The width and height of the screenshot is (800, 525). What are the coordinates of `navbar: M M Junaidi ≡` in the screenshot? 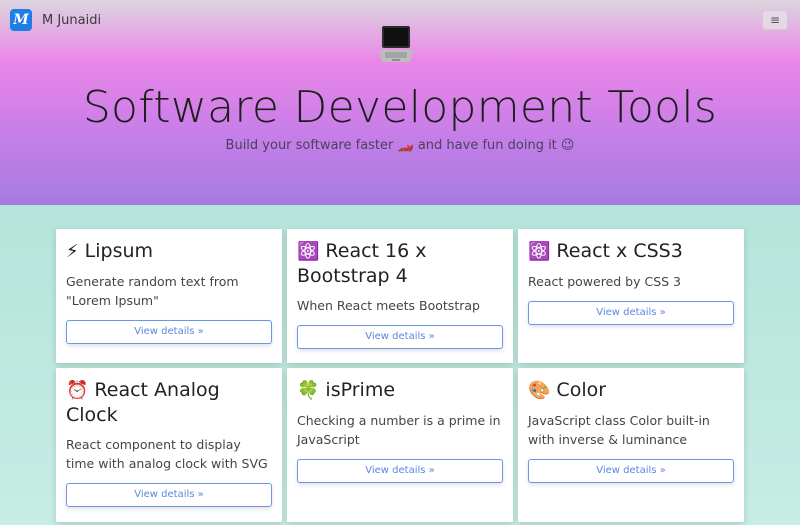 It's located at (400, 20).